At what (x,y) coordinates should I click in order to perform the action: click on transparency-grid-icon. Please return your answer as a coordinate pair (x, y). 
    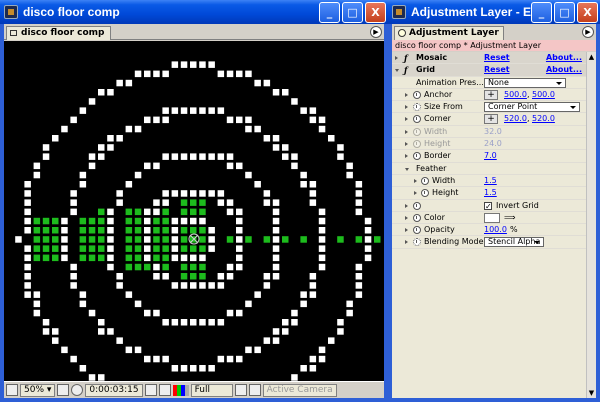
    Looking at the image, I should click on (254, 390).